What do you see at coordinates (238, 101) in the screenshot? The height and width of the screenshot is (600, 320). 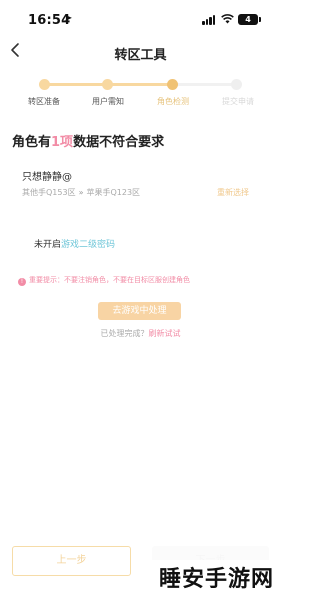 I see `step-label-4: 提交申请` at bounding box center [238, 101].